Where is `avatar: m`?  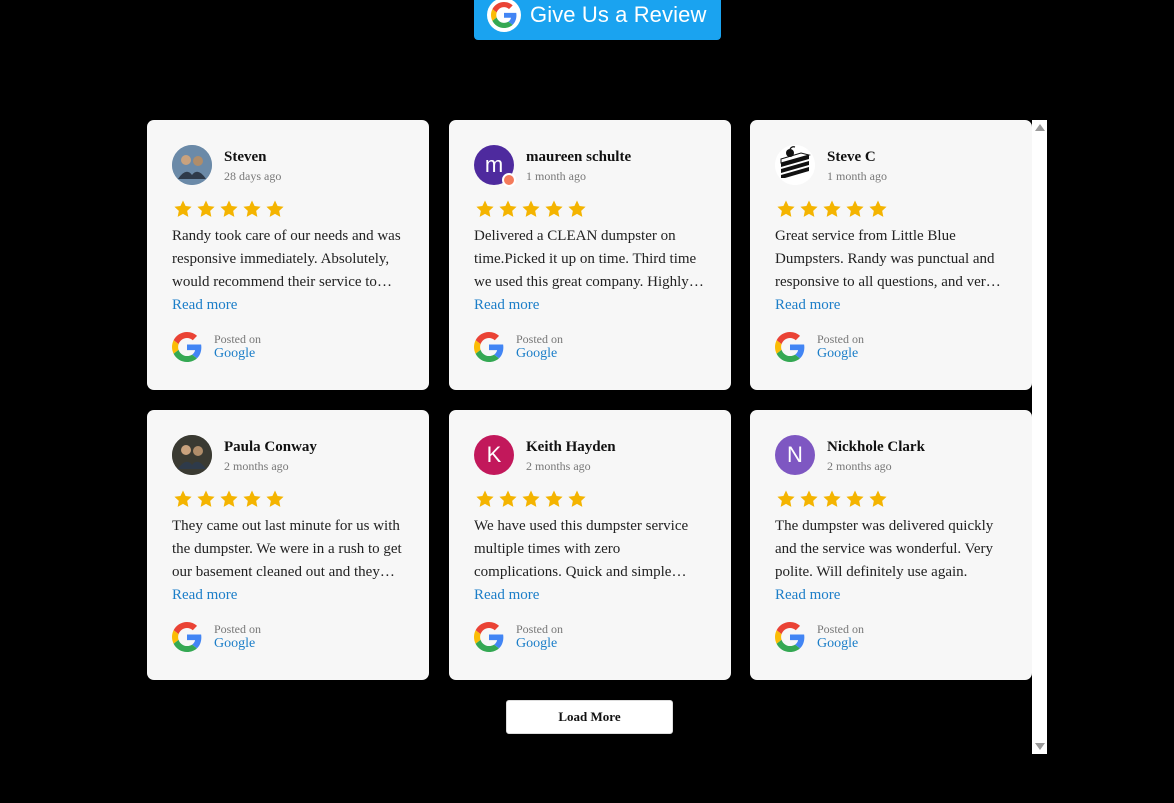 avatar: m is located at coordinates (495, 166).